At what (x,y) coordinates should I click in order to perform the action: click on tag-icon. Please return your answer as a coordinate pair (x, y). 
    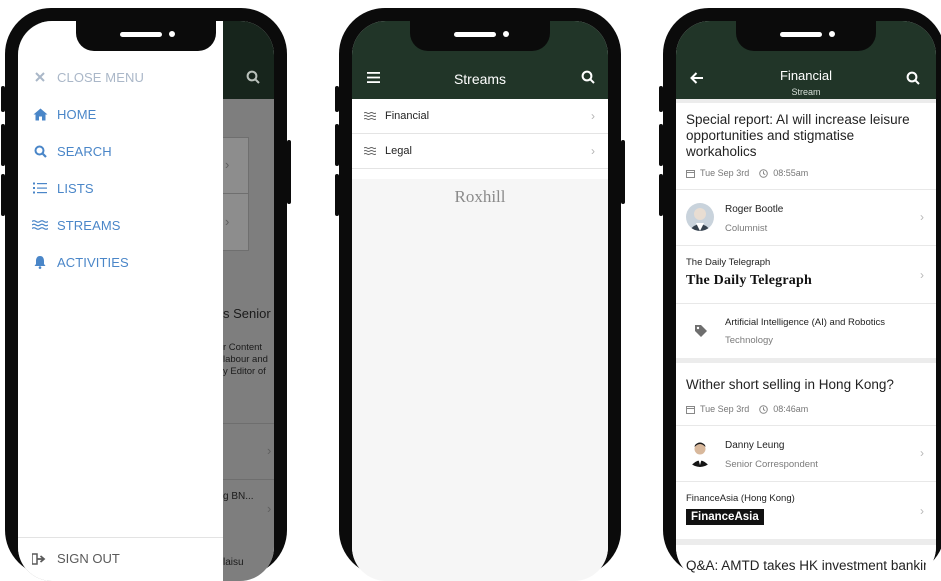
    Looking at the image, I should click on (701, 331).